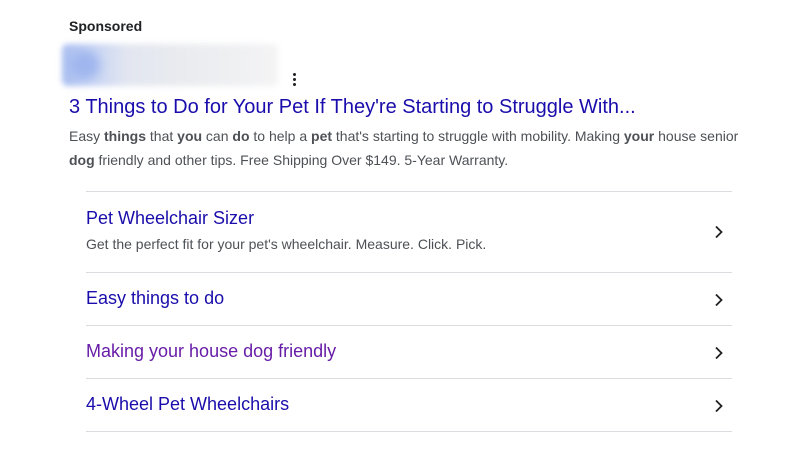 The width and height of the screenshot is (800, 450). What do you see at coordinates (106, 26) in the screenshot?
I see `sponsored-label: Sponsored` at bounding box center [106, 26].